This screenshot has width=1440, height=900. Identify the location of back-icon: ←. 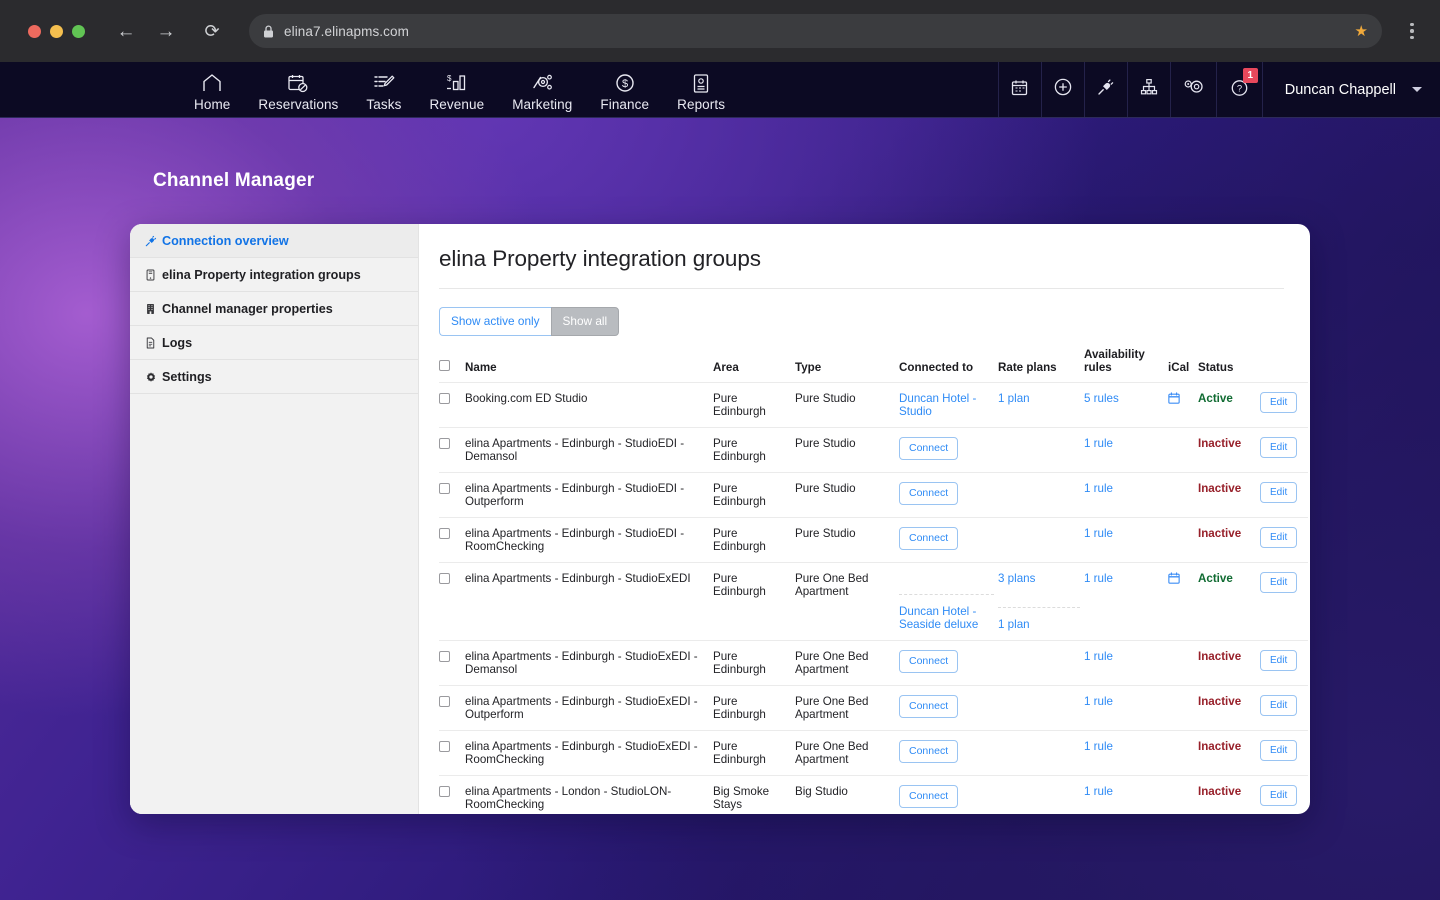
(126, 31).